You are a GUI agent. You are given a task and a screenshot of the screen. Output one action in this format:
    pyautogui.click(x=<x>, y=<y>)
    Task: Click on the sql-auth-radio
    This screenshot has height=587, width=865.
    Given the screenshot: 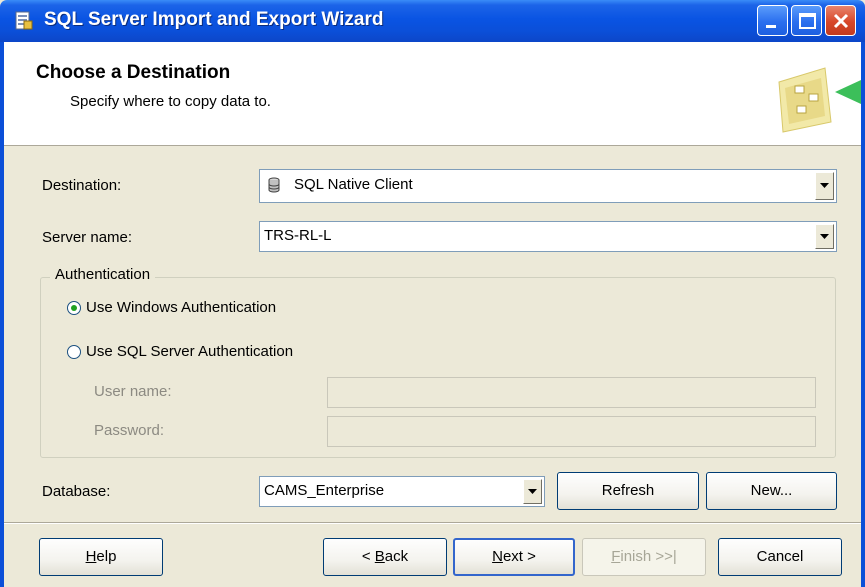 What is the action you would take?
    pyautogui.click(x=74, y=352)
    